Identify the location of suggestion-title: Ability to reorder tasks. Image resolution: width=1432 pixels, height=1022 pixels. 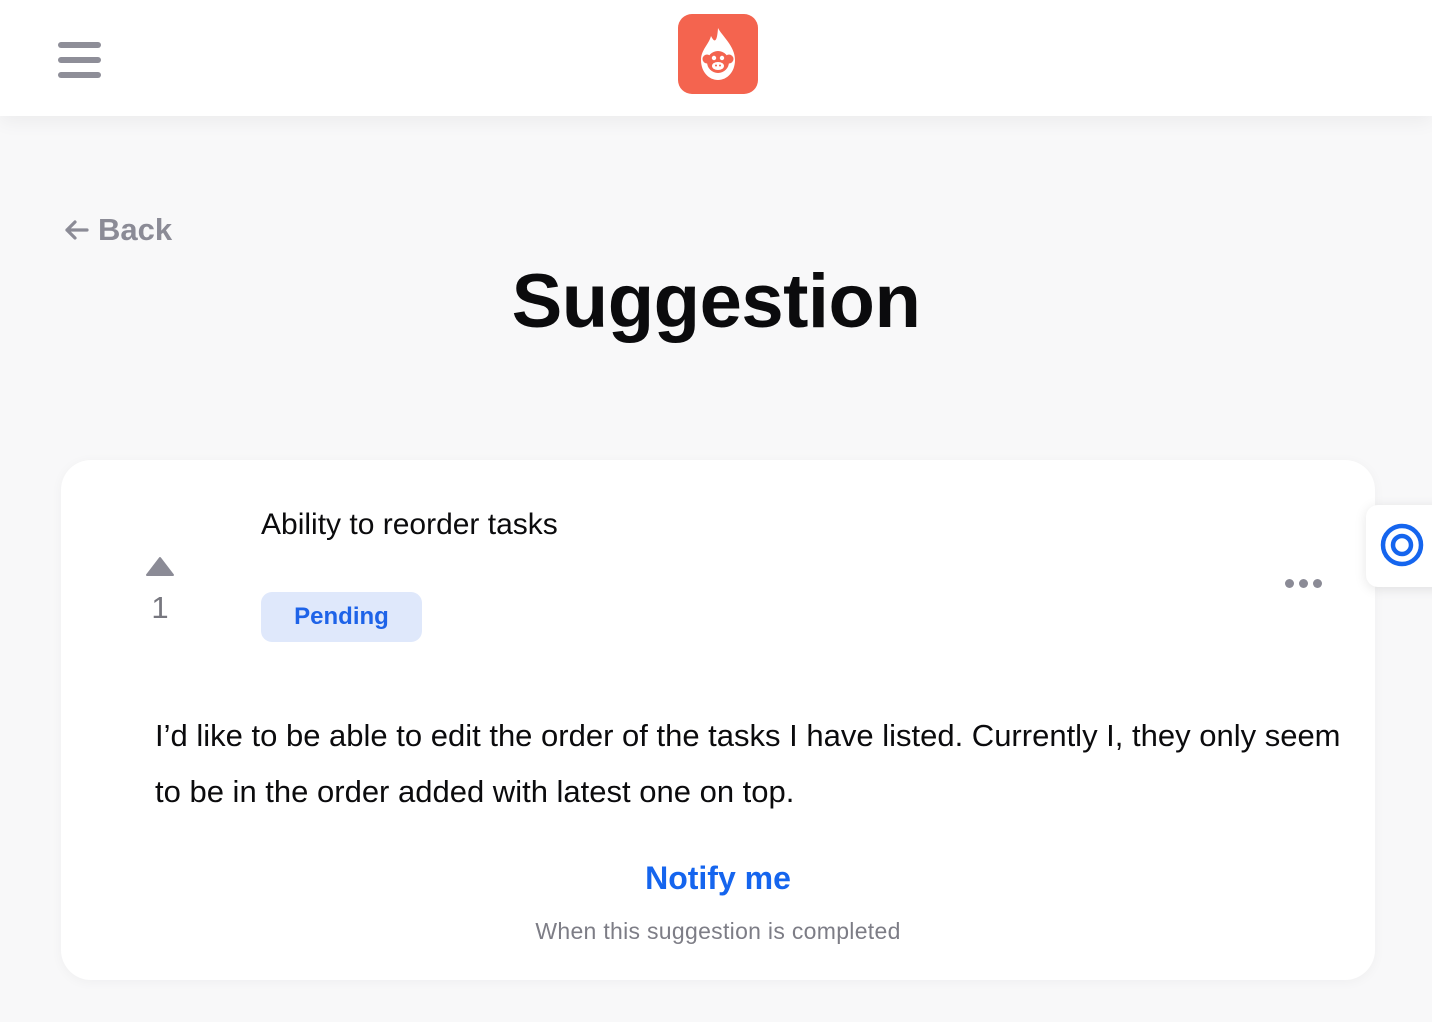
(409, 524).